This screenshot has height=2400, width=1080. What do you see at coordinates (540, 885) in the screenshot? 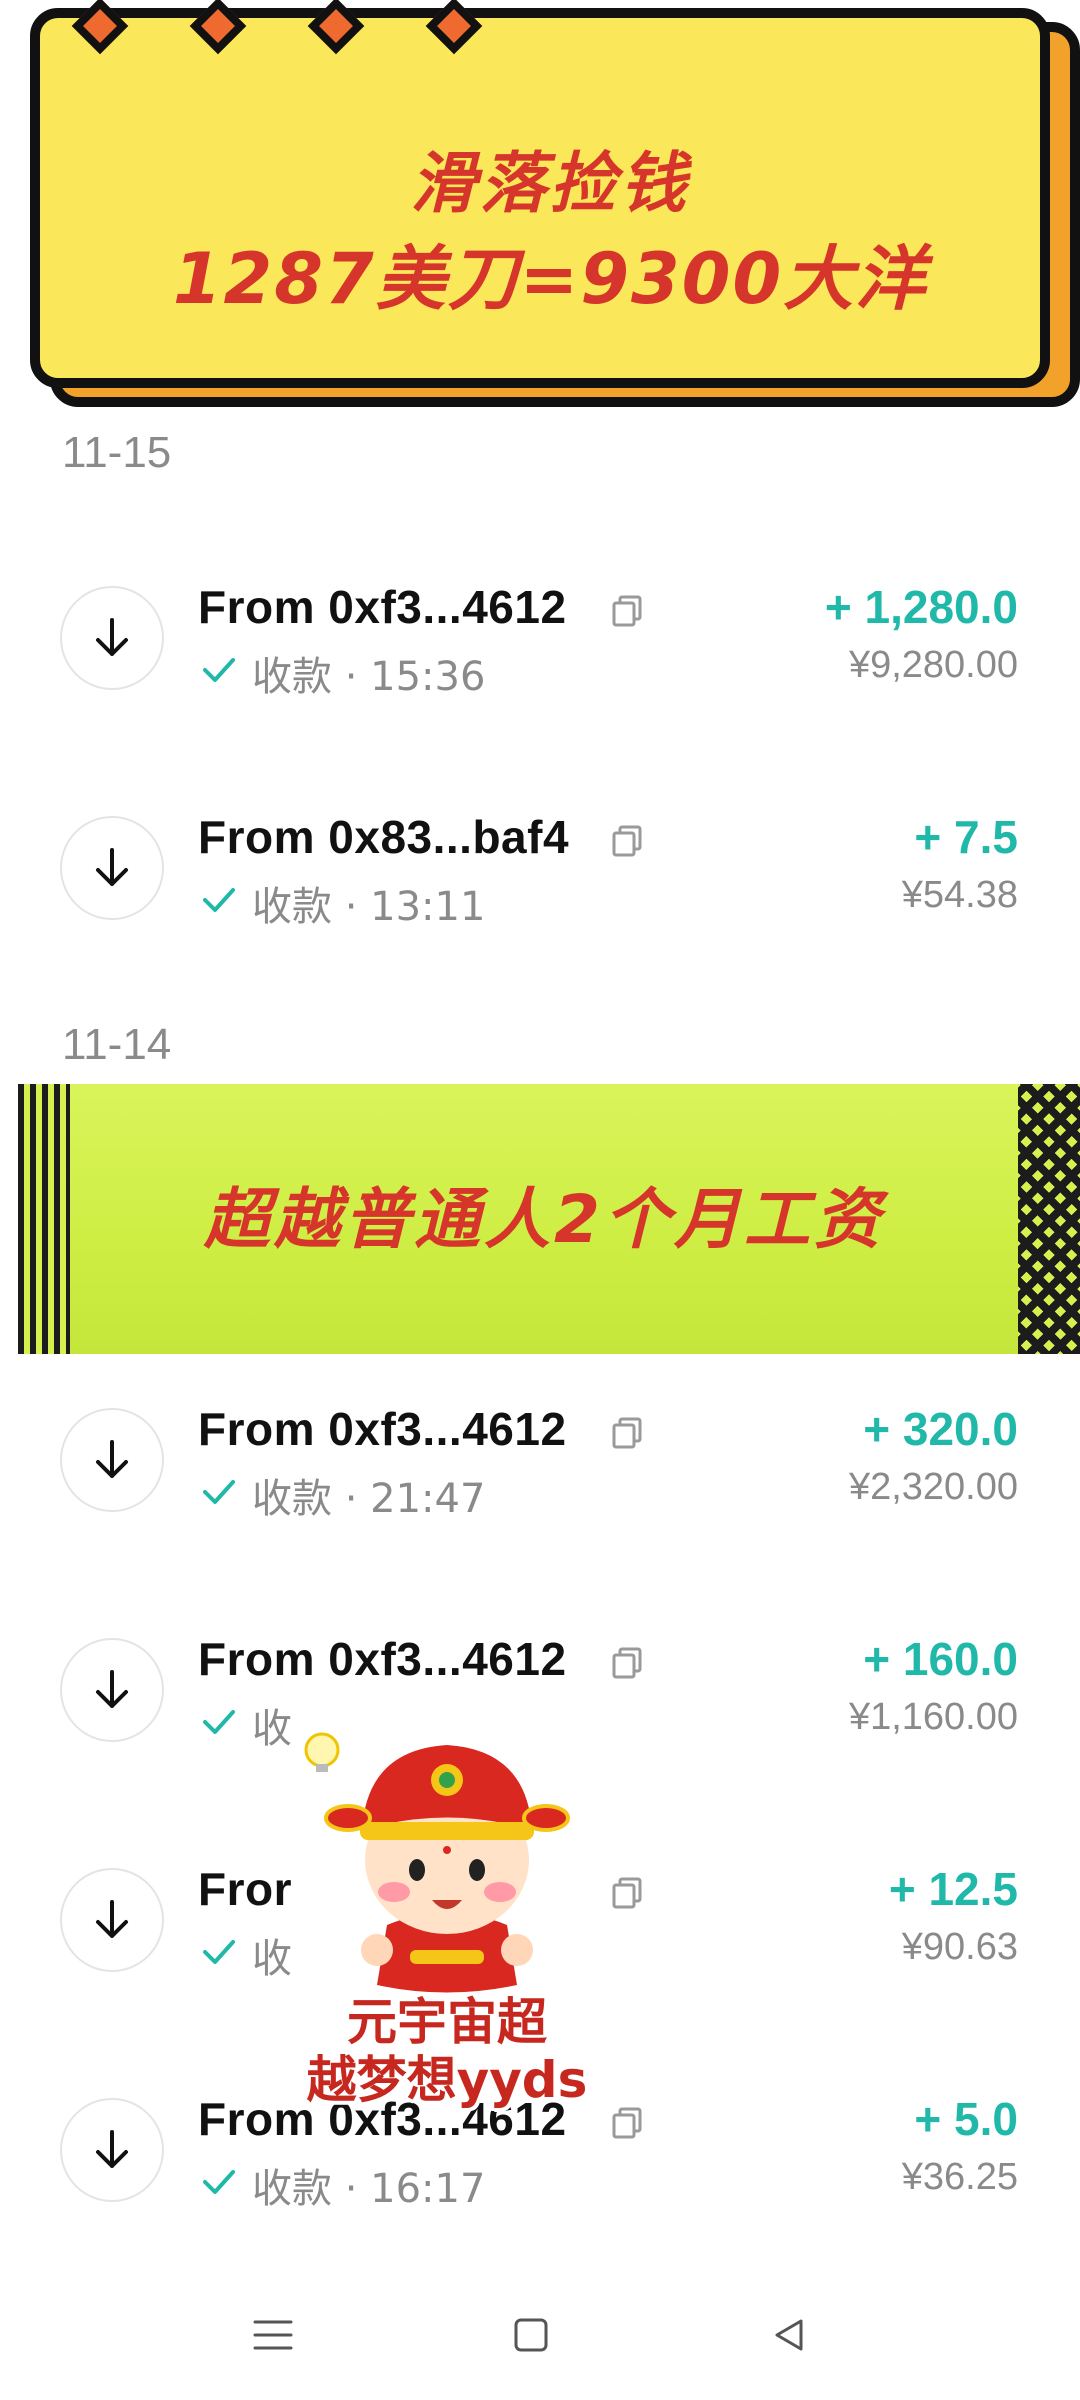
I see `transaction-row: From 0x83...baf4 收款 · 13:11 + 7.5 ¥54.38` at bounding box center [540, 885].